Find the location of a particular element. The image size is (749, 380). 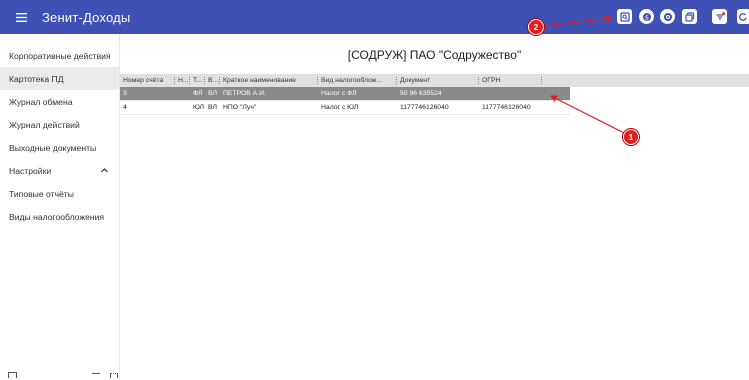

sidebar-item-settings: Настройки is located at coordinates (59, 170).